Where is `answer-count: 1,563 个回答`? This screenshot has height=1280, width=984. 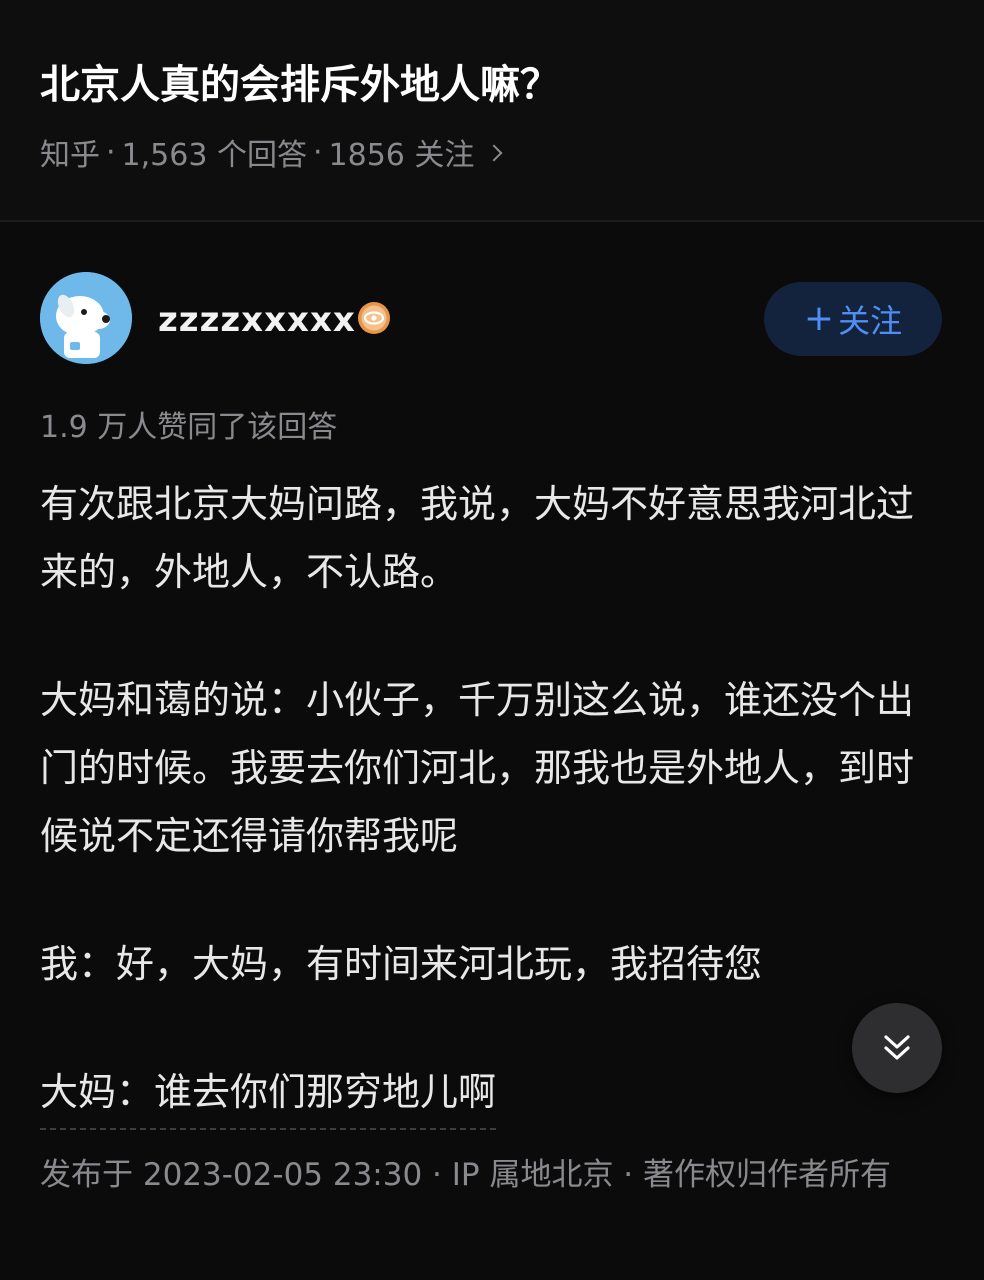
answer-count: 1,563 个回答 is located at coordinates (214, 155).